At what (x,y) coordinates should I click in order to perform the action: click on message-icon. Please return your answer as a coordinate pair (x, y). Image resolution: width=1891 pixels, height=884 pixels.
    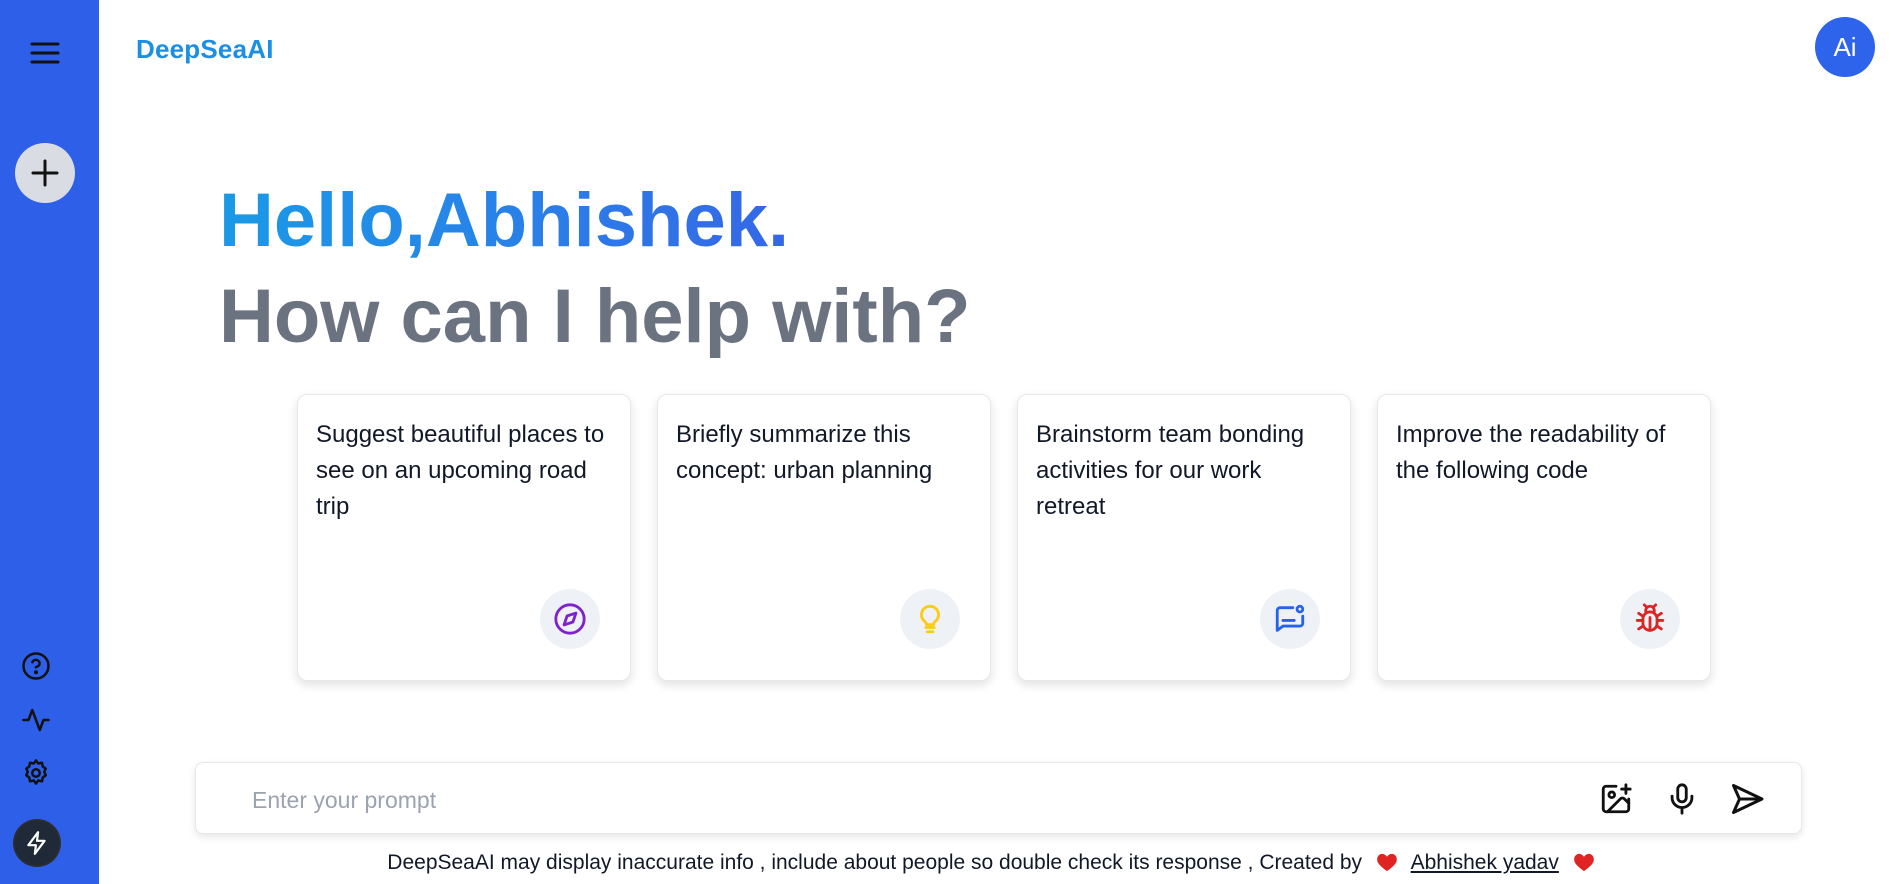
    Looking at the image, I should click on (1290, 618).